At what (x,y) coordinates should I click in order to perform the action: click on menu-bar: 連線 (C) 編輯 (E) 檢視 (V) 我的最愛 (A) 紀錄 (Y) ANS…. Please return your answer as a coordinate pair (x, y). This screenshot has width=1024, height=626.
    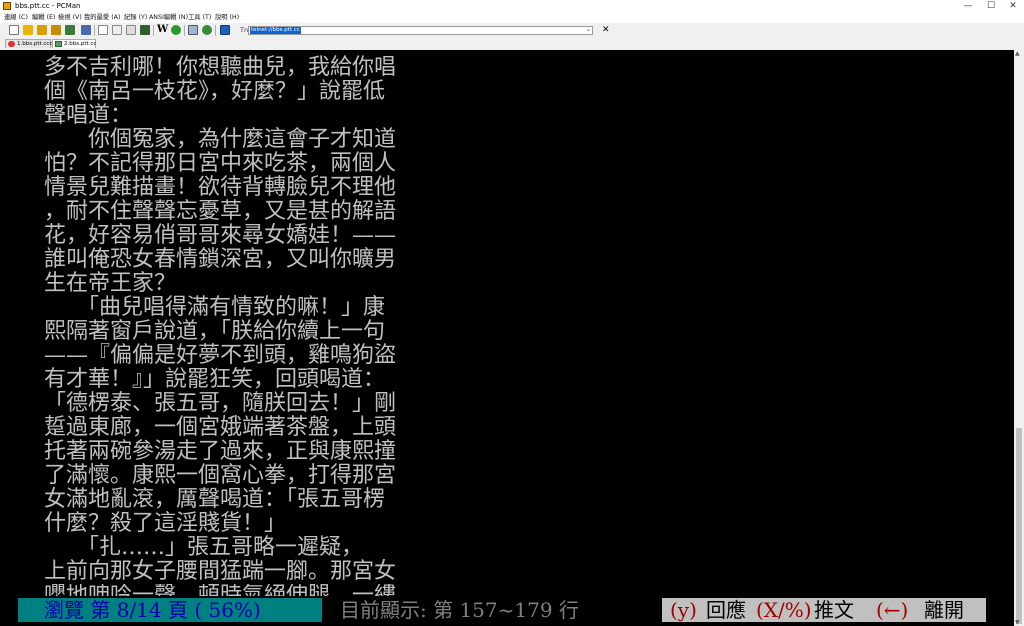
    Looking at the image, I should click on (512, 17).